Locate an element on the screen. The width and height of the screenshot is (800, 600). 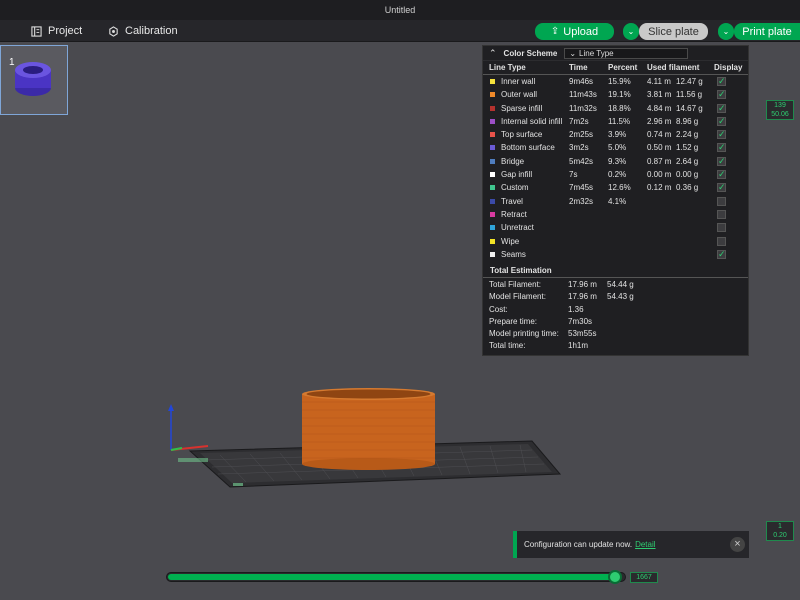
estimation-value: 53m55s is located at coordinates (582, 333).